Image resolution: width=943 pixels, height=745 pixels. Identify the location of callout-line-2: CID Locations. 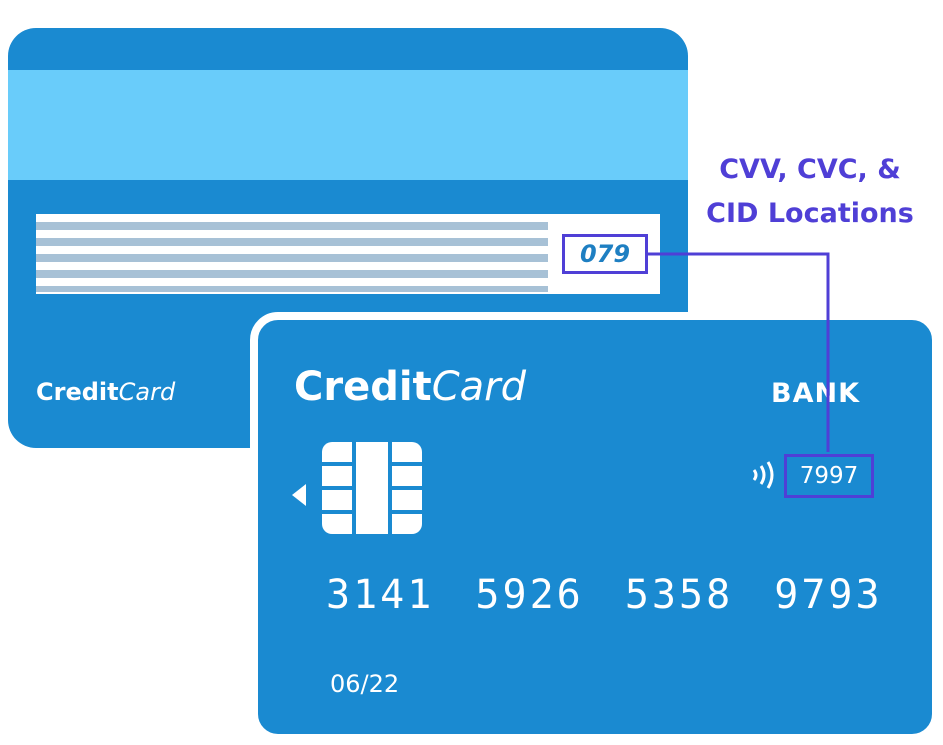
(810, 213).